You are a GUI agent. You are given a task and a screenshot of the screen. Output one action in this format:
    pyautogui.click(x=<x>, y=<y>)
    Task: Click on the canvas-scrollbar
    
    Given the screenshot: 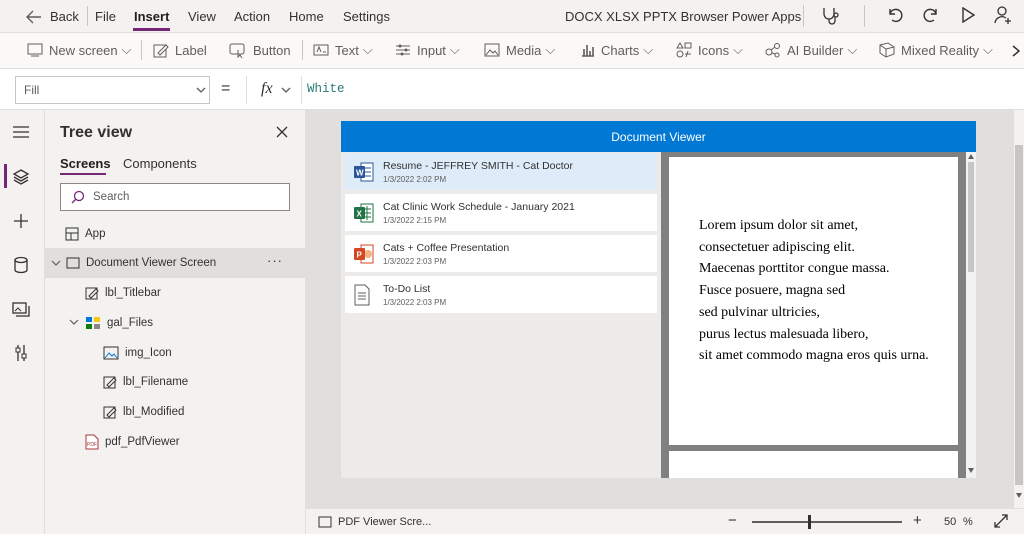 What is the action you would take?
    pyautogui.click(x=1019, y=309)
    